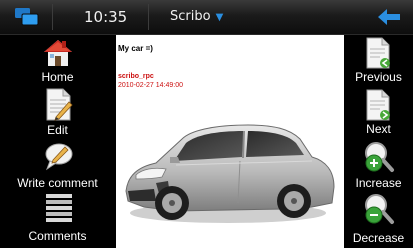  I want to click on edit-button: Edit, so click(57, 113).